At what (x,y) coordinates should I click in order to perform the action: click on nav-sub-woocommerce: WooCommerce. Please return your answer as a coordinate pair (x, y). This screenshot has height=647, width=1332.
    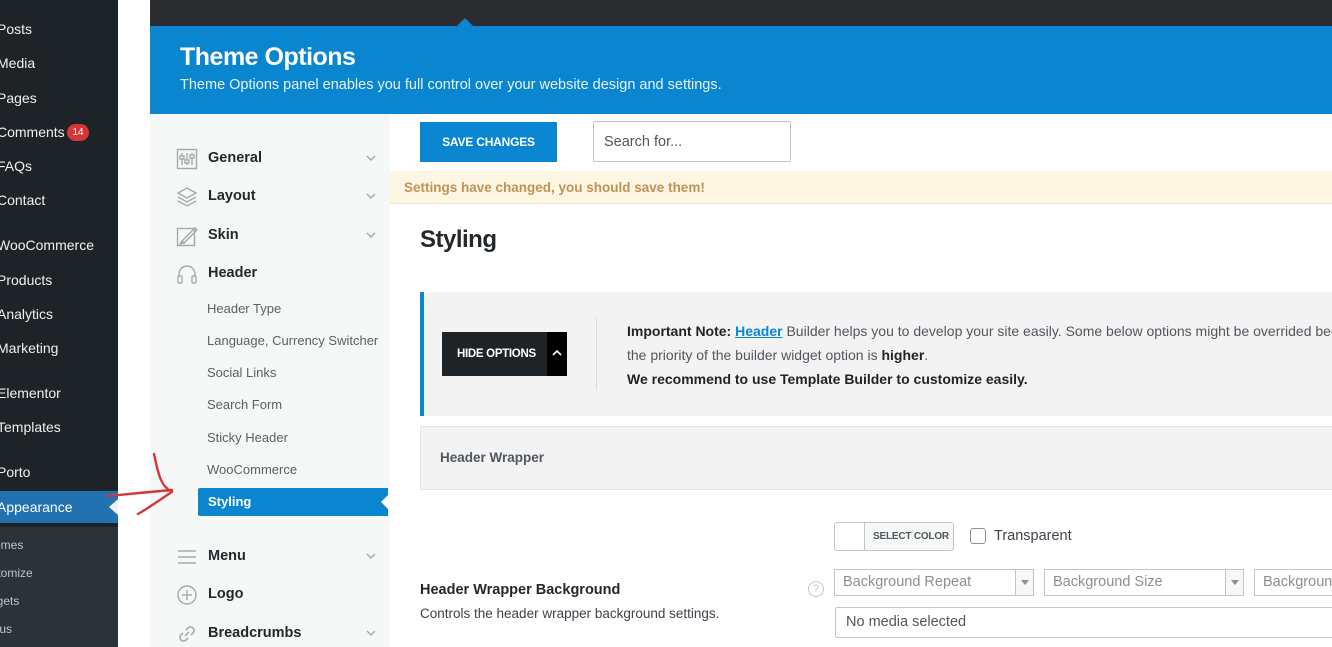
    Looking at the image, I should click on (252, 469).